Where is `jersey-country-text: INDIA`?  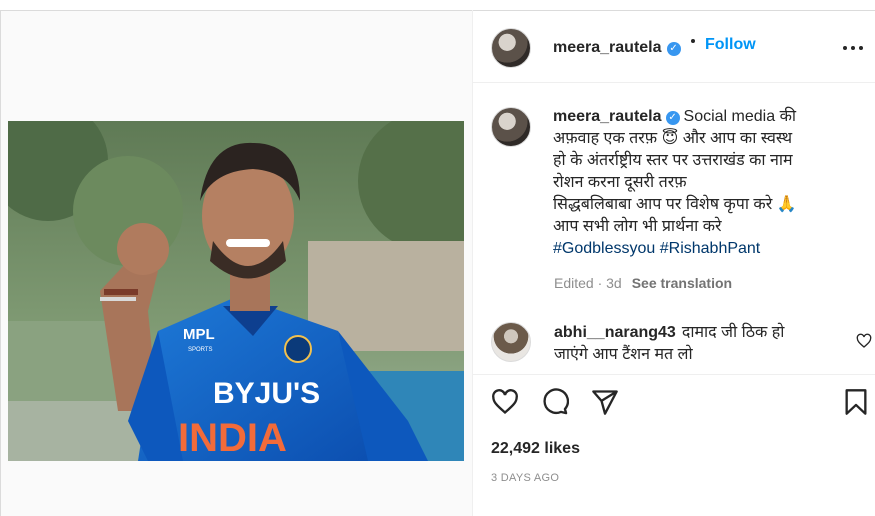 jersey-country-text: INDIA is located at coordinates (232, 438).